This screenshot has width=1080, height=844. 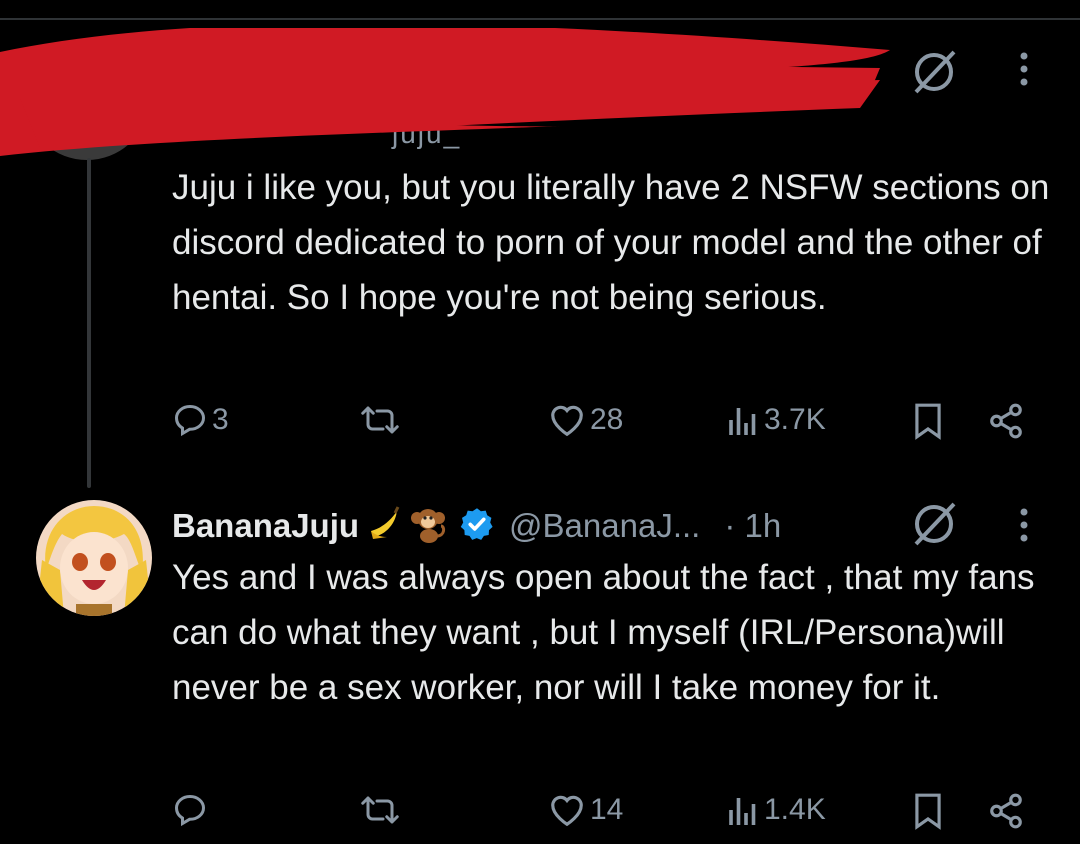 What do you see at coordinates (585, 810) in the screenshot?
I see `like-button: 14` at bounding box center [585, 810].